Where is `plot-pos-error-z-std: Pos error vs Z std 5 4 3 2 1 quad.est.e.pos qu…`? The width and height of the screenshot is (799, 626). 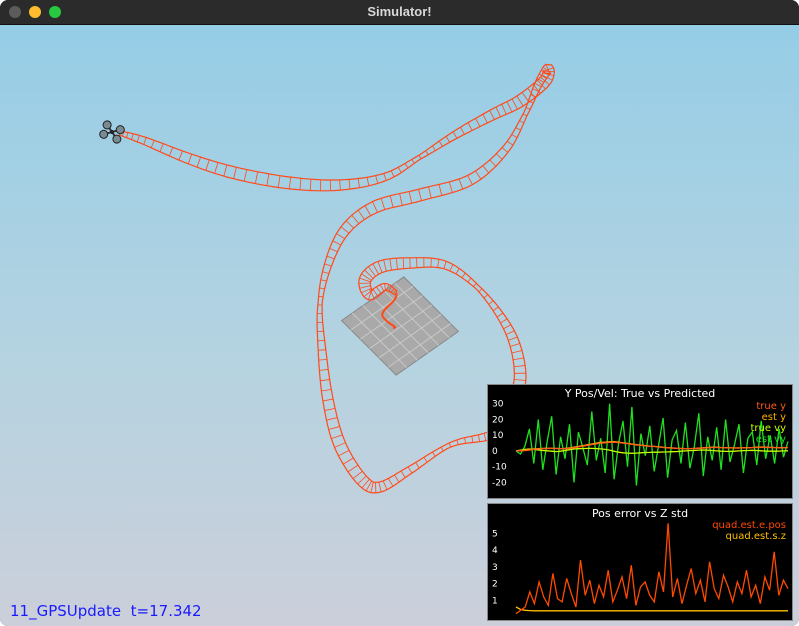
plot-pos-error-z-std: Pos error vs Z std 5 4 3 2 1 quad.est.e.pos qu… is located at coordinates (640, 562).